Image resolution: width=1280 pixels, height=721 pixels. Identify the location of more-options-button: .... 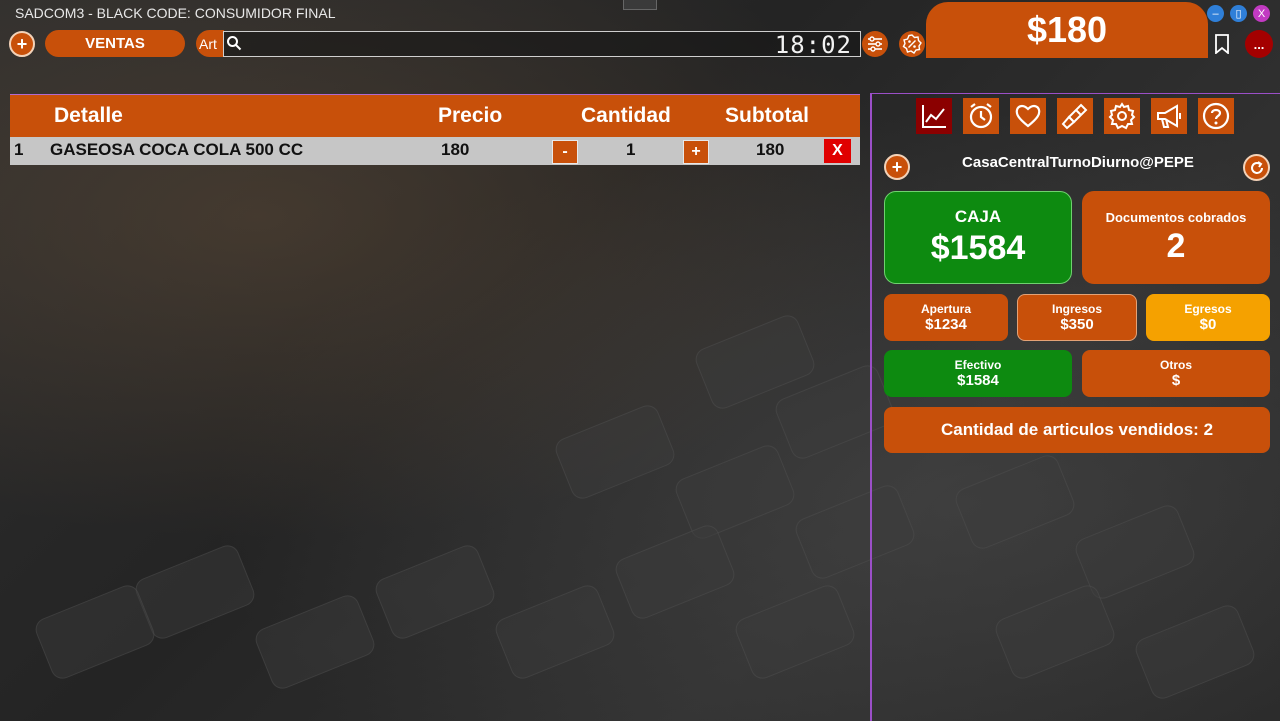
(1259, 44).